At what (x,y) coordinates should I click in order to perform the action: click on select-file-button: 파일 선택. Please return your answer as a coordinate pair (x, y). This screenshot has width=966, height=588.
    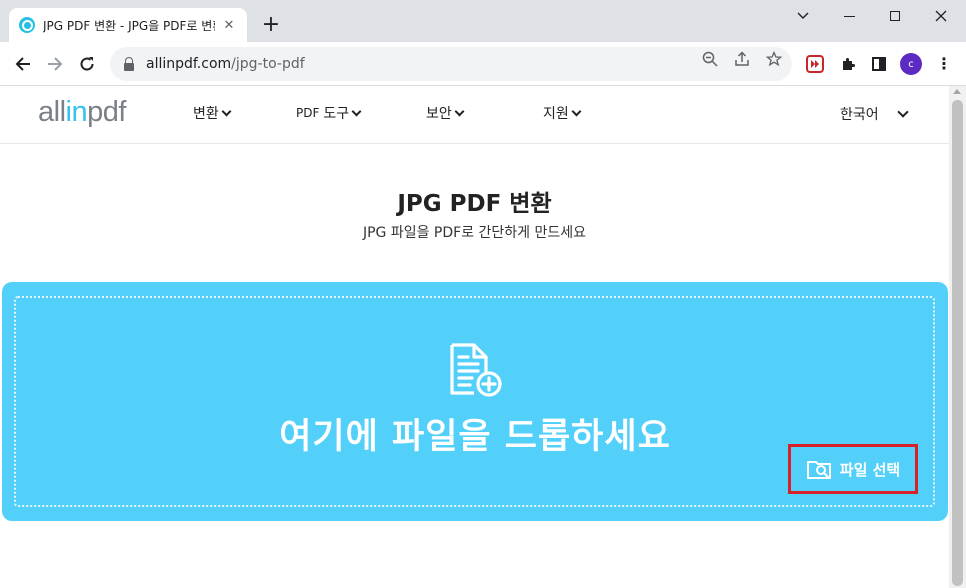
    Looking at the image, I should click on (853, 469).